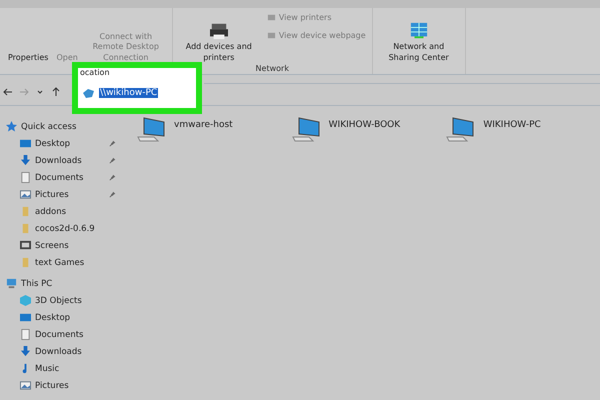  What do you see at coordinates (95, 72) in the screenshot?
I see `location-label: ocation` at bounding box center [95, 72].